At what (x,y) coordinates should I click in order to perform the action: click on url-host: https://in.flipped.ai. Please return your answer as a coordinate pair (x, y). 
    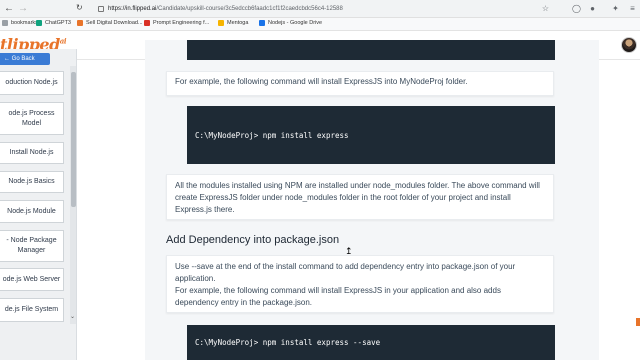
    Looking at the image, I should click on (132, 9).